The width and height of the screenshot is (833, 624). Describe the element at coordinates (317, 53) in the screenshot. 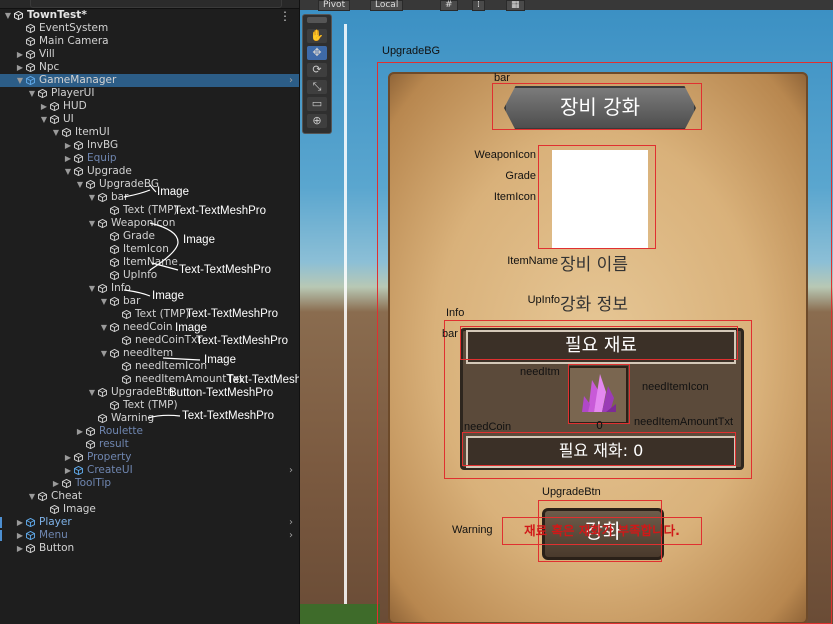

I see `move-tool-icon: ✥` at that location.